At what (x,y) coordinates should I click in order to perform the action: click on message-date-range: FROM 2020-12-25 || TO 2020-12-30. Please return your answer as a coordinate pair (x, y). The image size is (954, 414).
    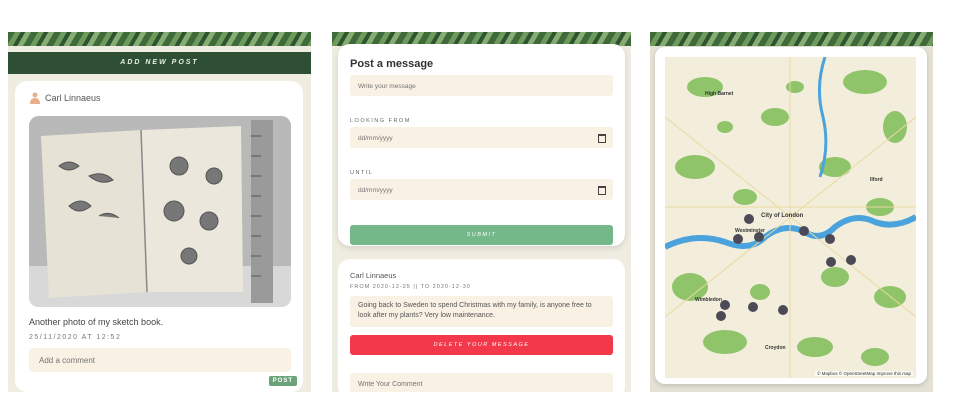
    Looking at the image, I should click on (410, 287).